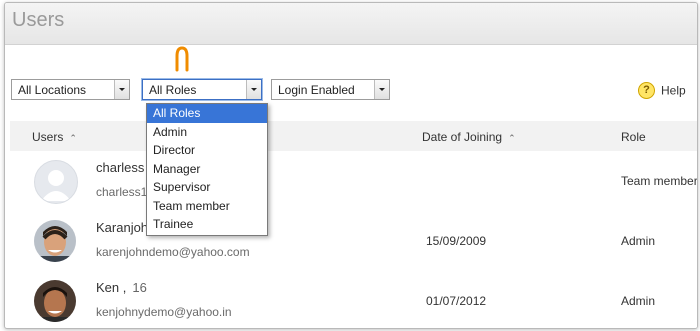 Image resolution: width=700 pixels, height=331 pixels. Describe the element at coordinates (469, 137) in the screenshot. I see `column-date-of-joining: Date of Joining ⌃` at that location.